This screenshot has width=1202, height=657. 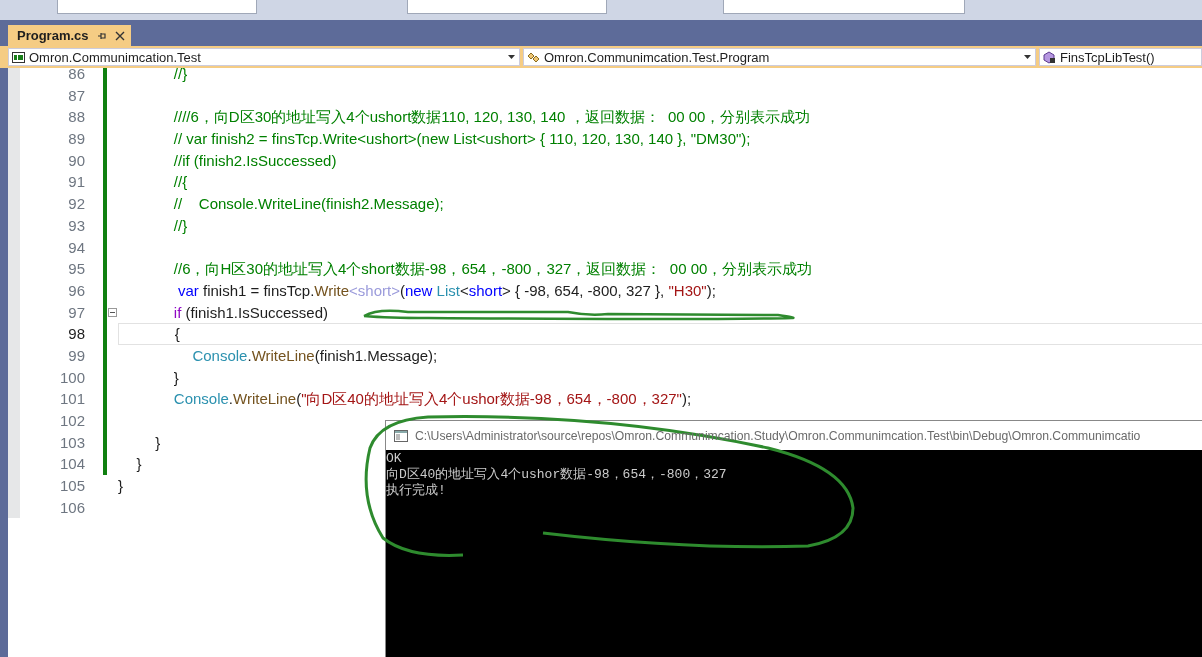 I want to click on navigation-dropdown: FinsTcpLibTest(), so click(x=1120, y=57).